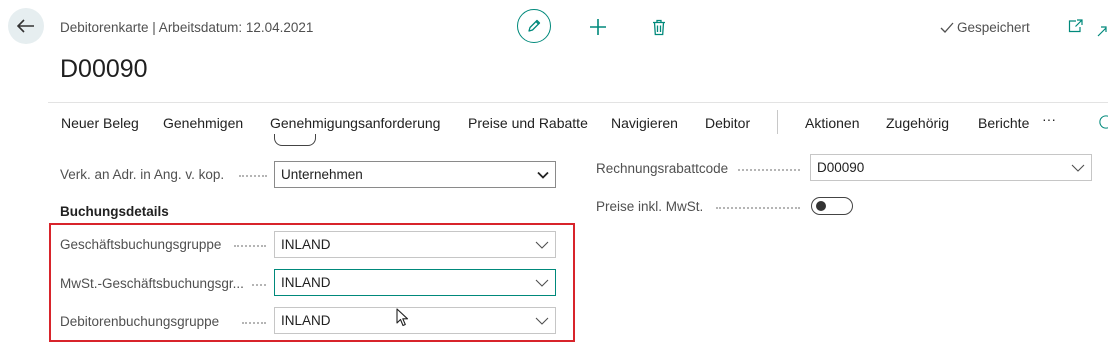 This screenshot has width=1108, height=362. I want to click on preise-toggle, so click(832, 206).